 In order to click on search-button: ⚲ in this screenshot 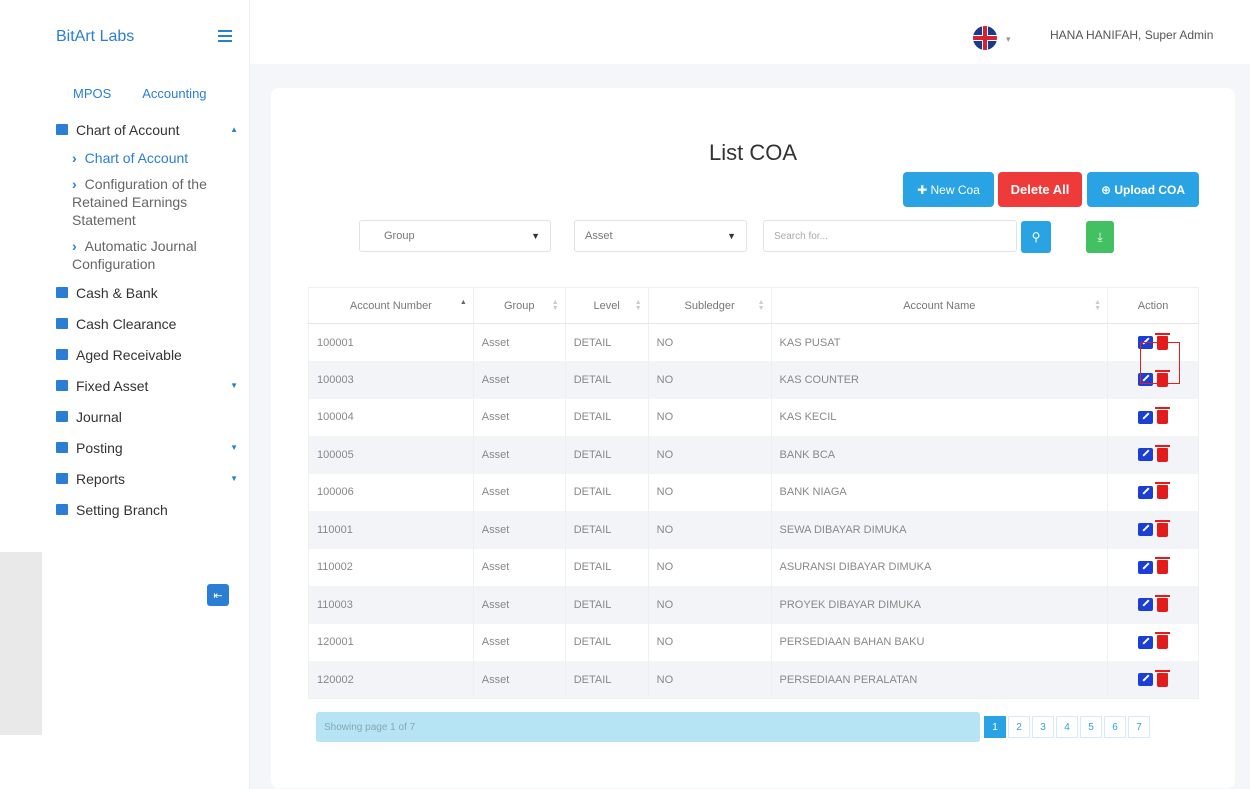, I will do `click(1036, 237)`.